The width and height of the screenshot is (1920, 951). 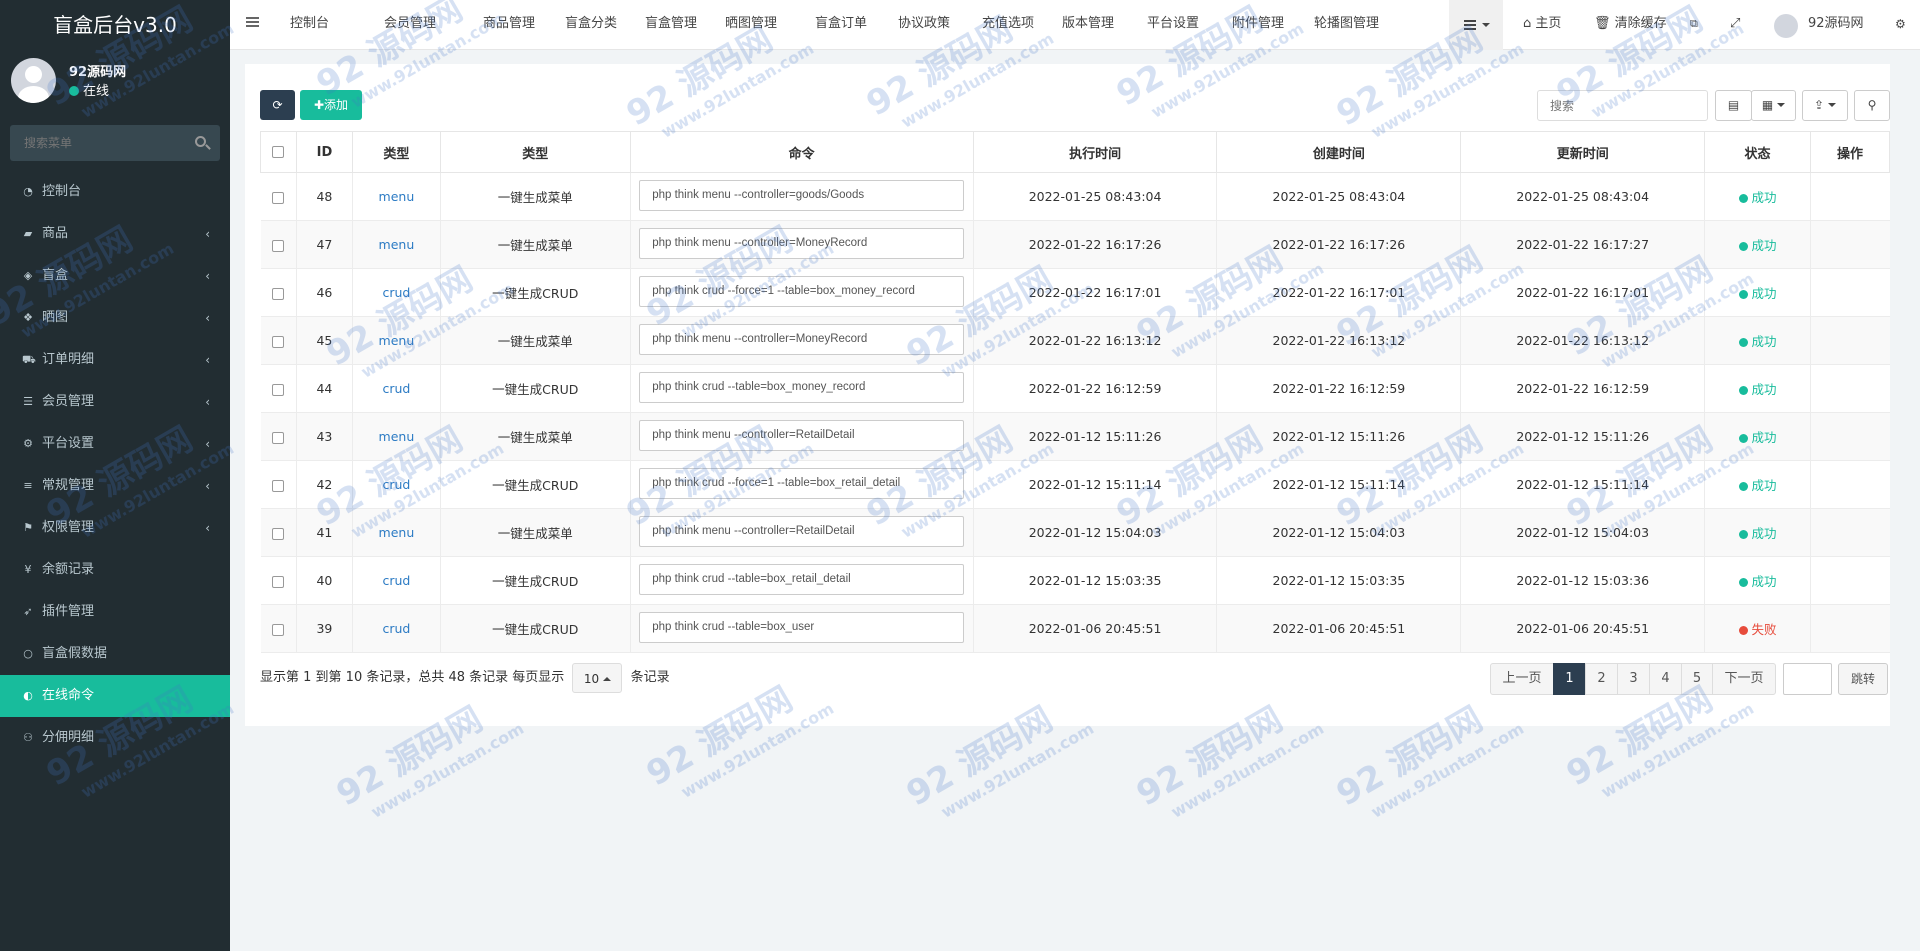 I want to click on sidebar-toggle-icon, so click(x=252, y=18).